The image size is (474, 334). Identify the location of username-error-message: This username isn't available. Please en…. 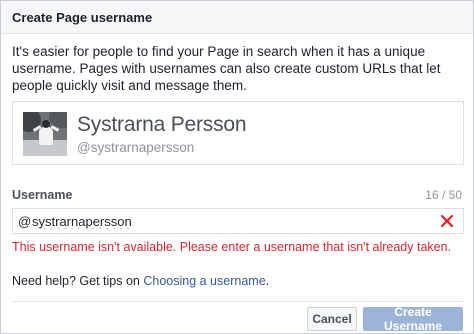
(232, 247).